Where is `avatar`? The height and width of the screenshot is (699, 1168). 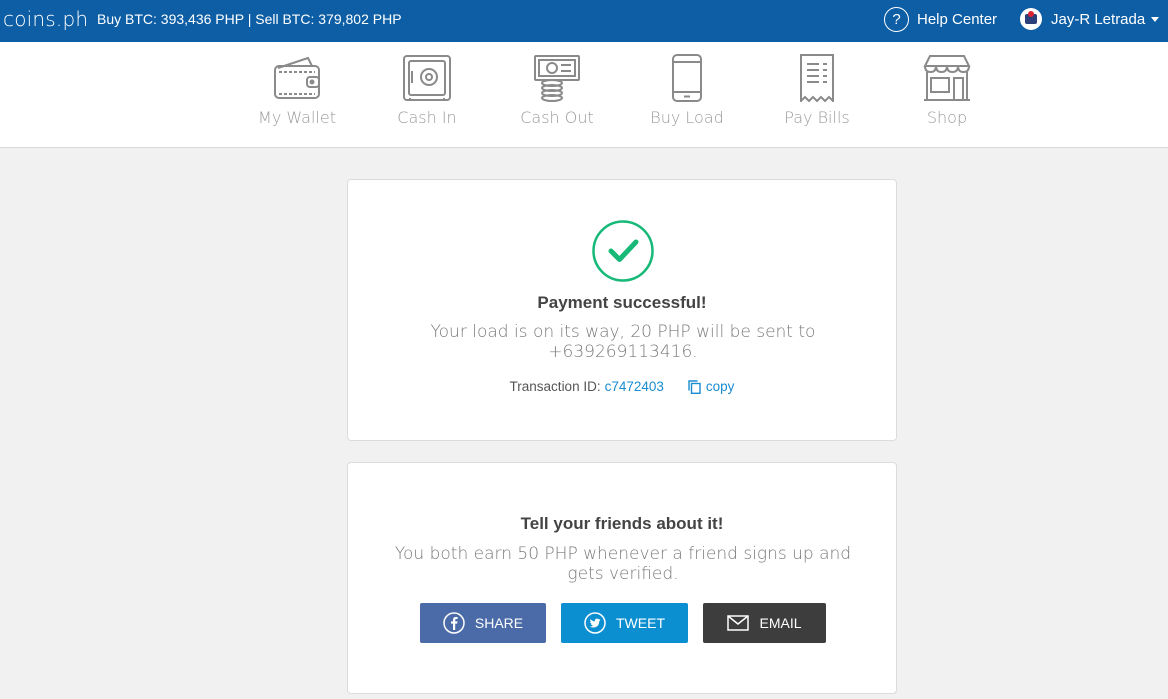 avatar is located at coordinates (1031, 19).